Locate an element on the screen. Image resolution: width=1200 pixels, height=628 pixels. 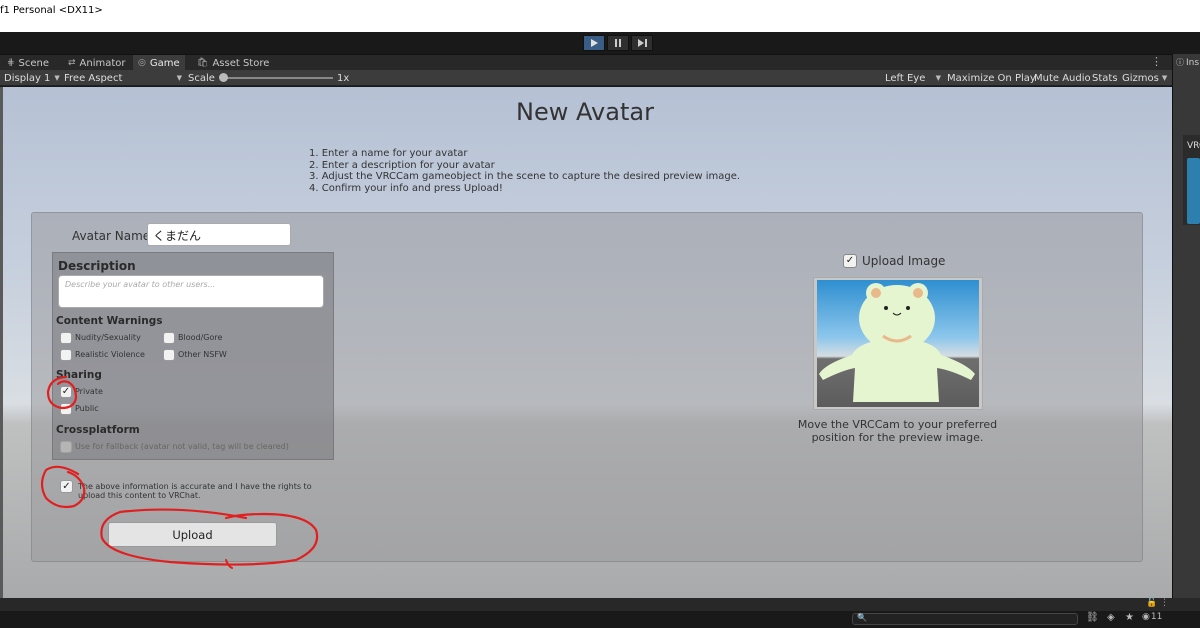
tab-scene-label: Scene is located at coordinates (34, 63).